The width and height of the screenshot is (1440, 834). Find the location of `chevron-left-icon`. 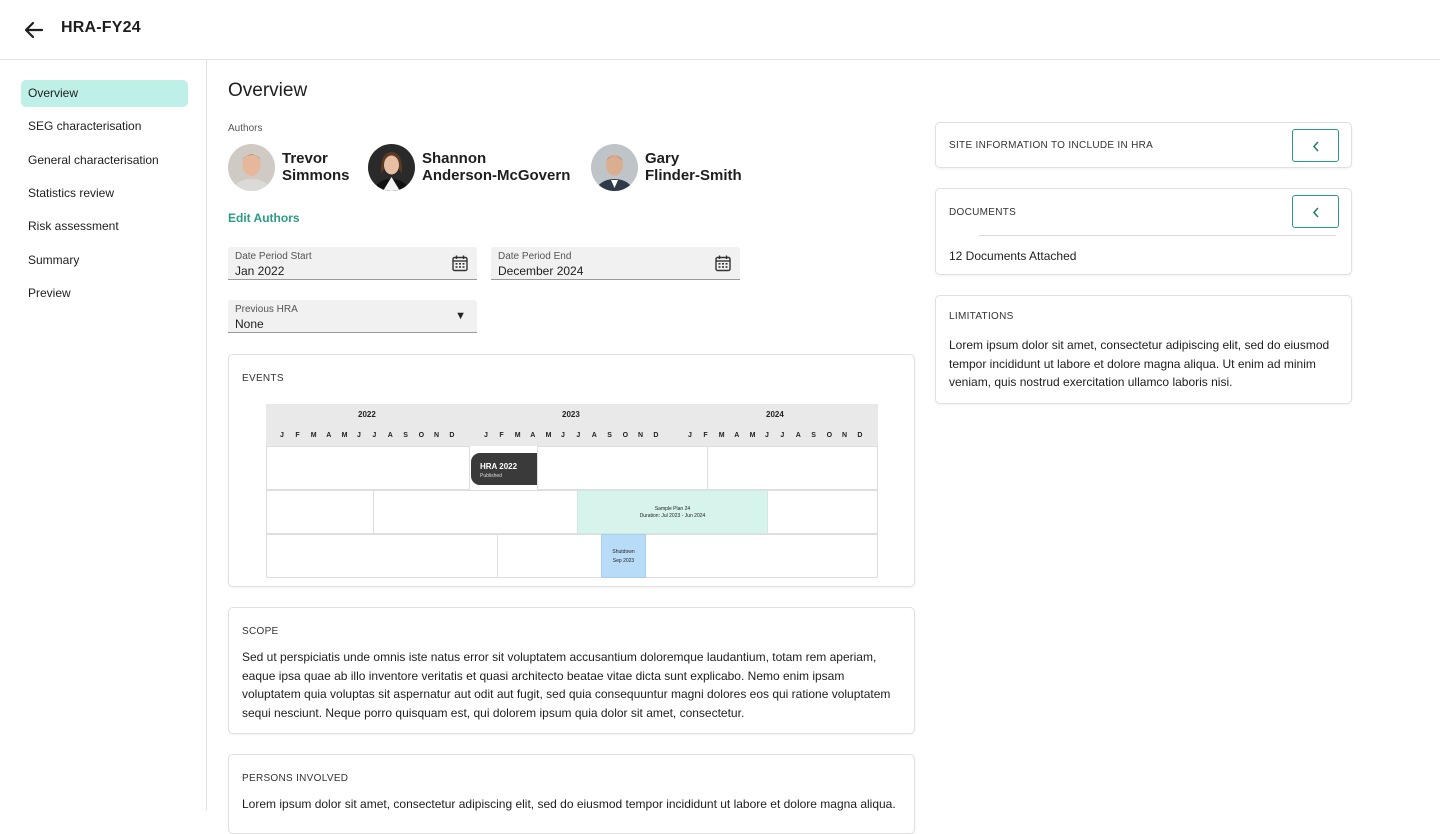

chevron-left-icon is located at coordinates (1315, 212).